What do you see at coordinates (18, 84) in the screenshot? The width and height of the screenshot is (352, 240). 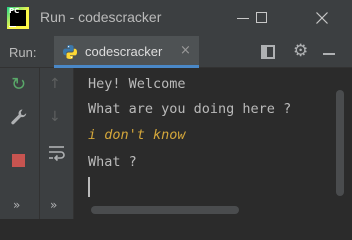 I see `rerun-icon: ↻` at bounding box center [18, 84].